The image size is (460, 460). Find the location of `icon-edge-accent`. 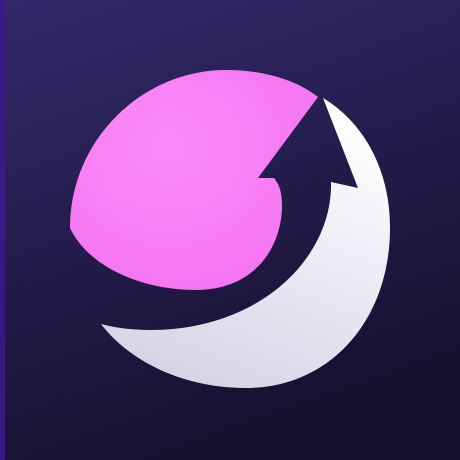

icon-edge-accent is located at coordinates (2, 230).